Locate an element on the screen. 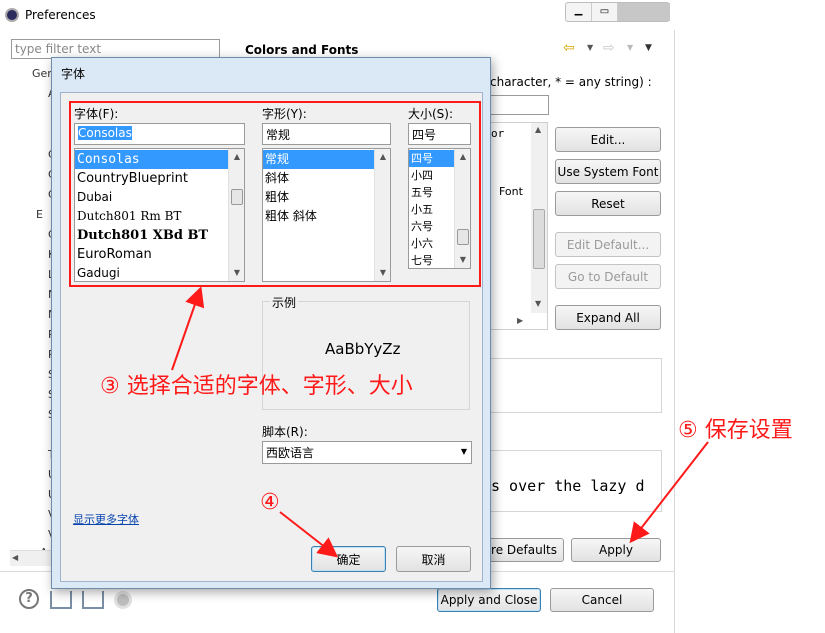 The height and width of the screenshot is (633, 825). arrow-step5 is located at coordinates (669, 492).